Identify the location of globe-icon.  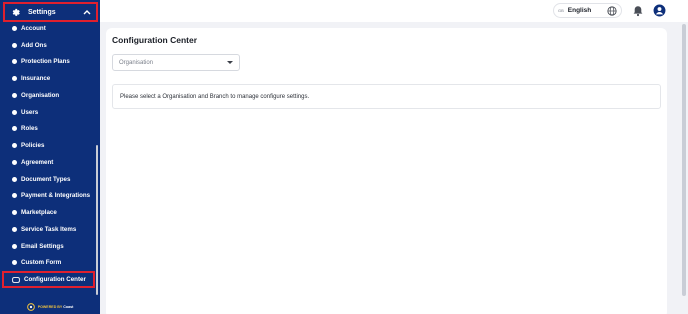
(612, 10).